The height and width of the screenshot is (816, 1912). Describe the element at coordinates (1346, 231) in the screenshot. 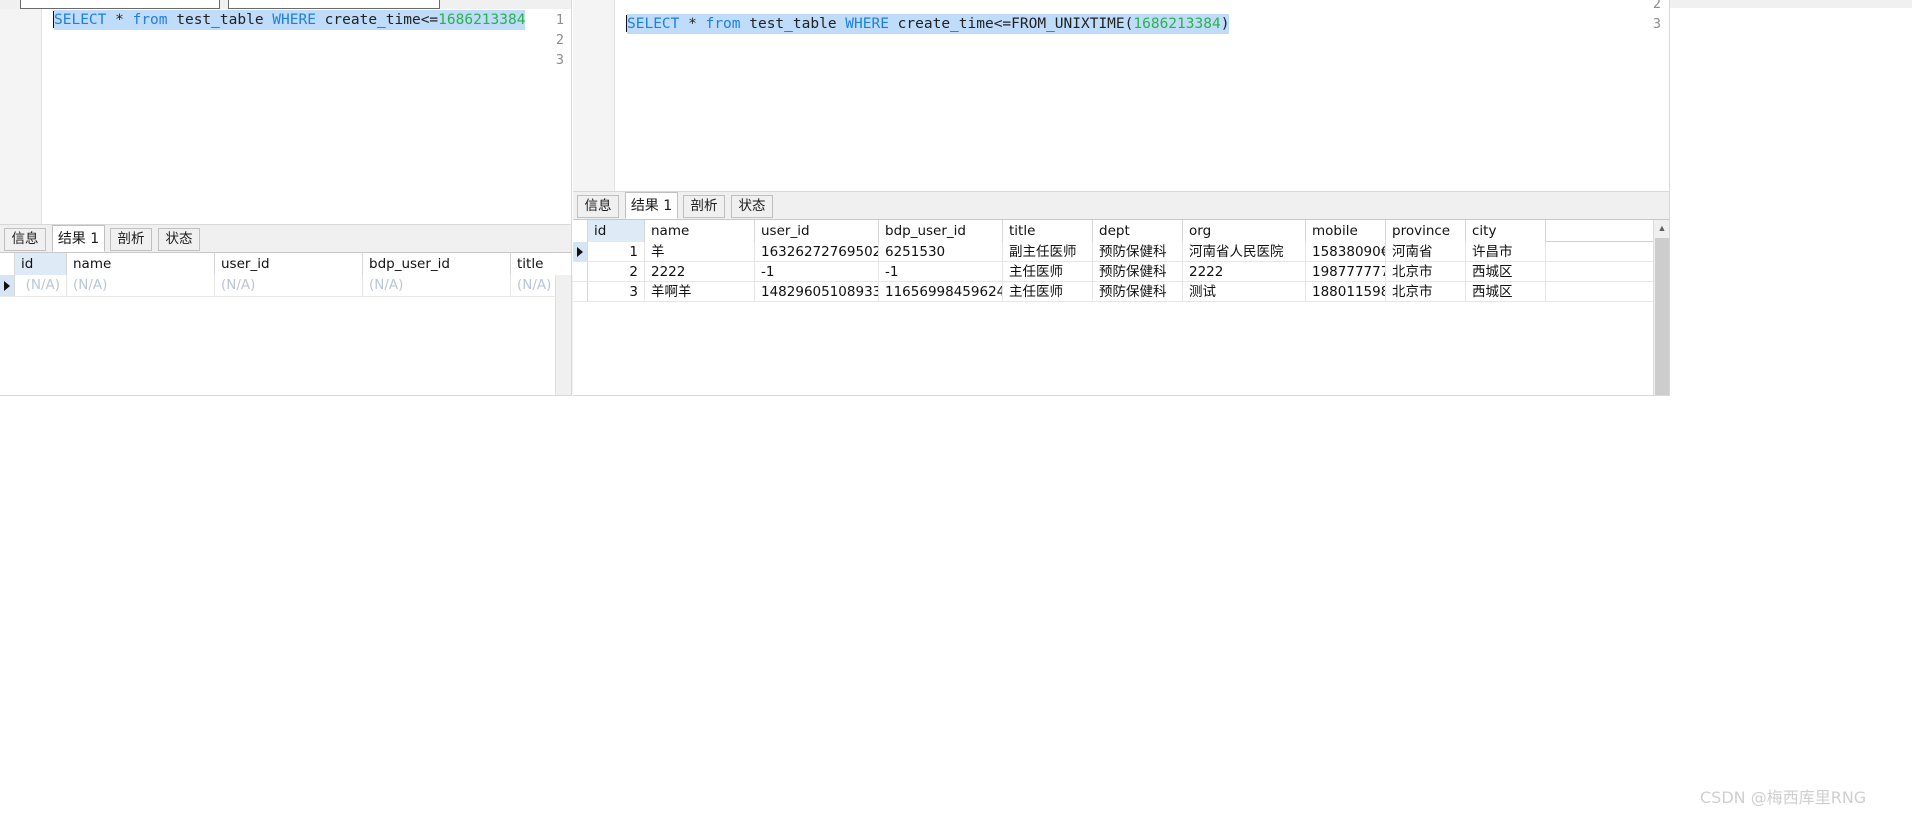

I see `right-col-mobile: mobile` at that location.